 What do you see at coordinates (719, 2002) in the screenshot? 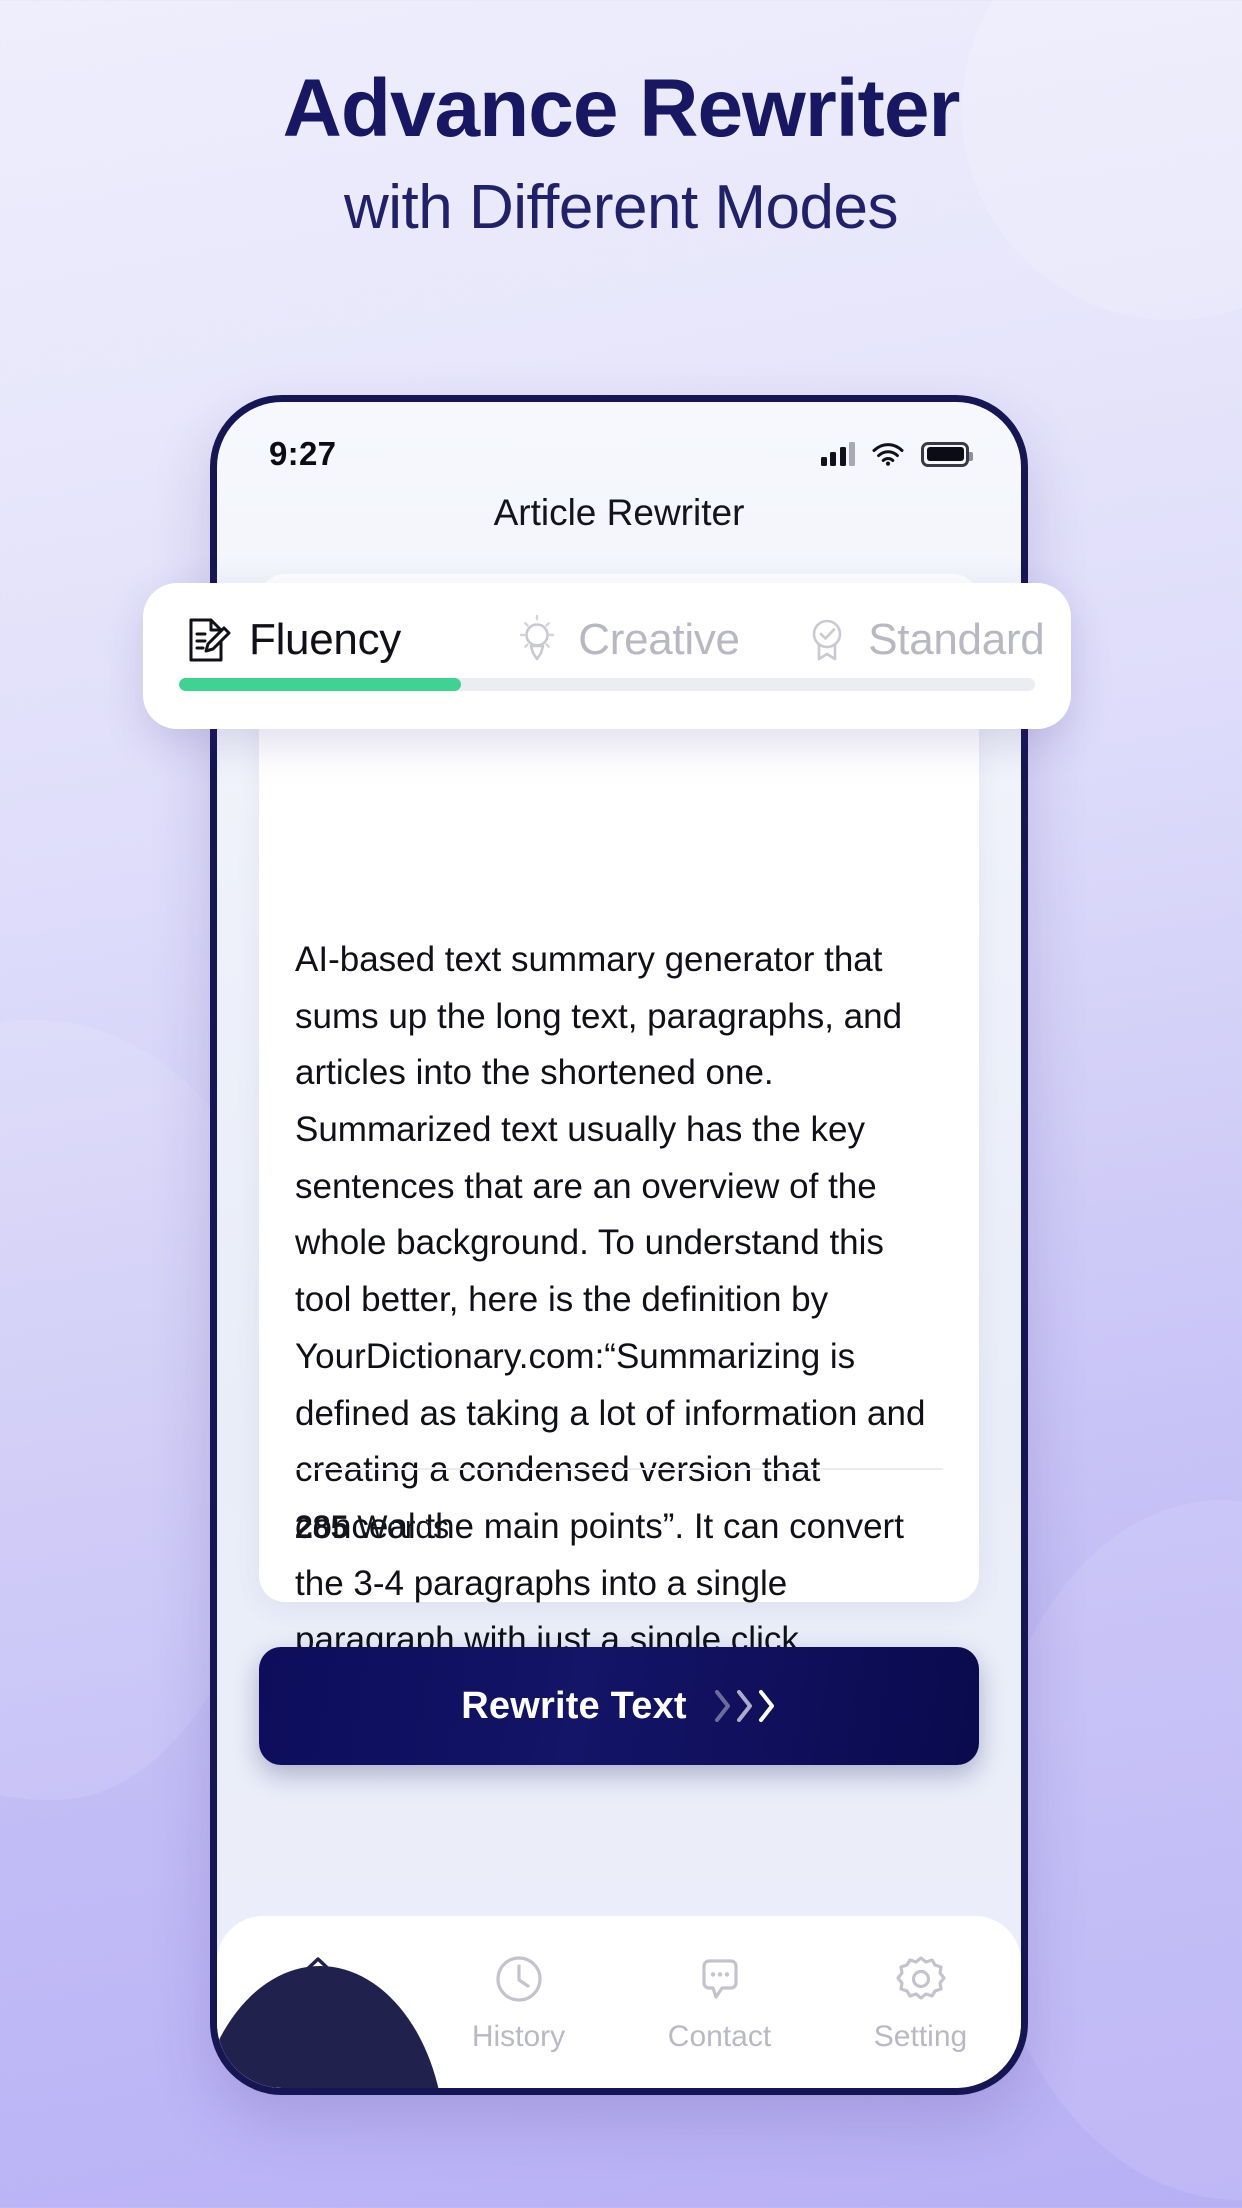
I see `nav-item-contact: Contact` at bounding box center [719, 2002].